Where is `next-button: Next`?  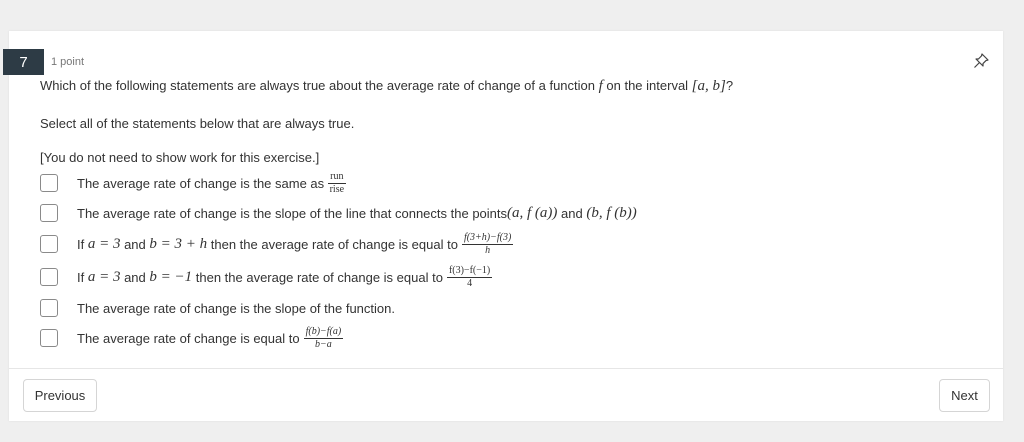
next-button: Next is located at coordinates (964, 395).